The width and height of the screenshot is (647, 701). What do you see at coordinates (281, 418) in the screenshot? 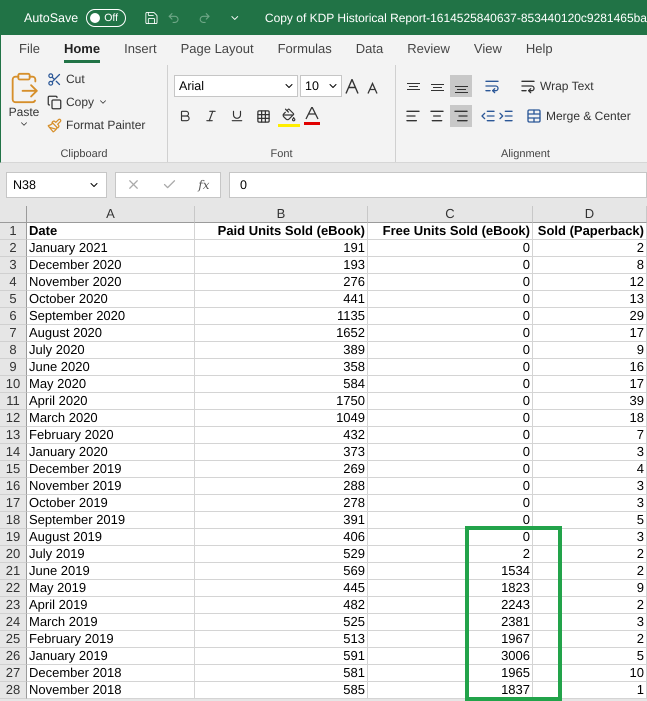
I see `table-cell: 1049` at bounding box center [281, 418].